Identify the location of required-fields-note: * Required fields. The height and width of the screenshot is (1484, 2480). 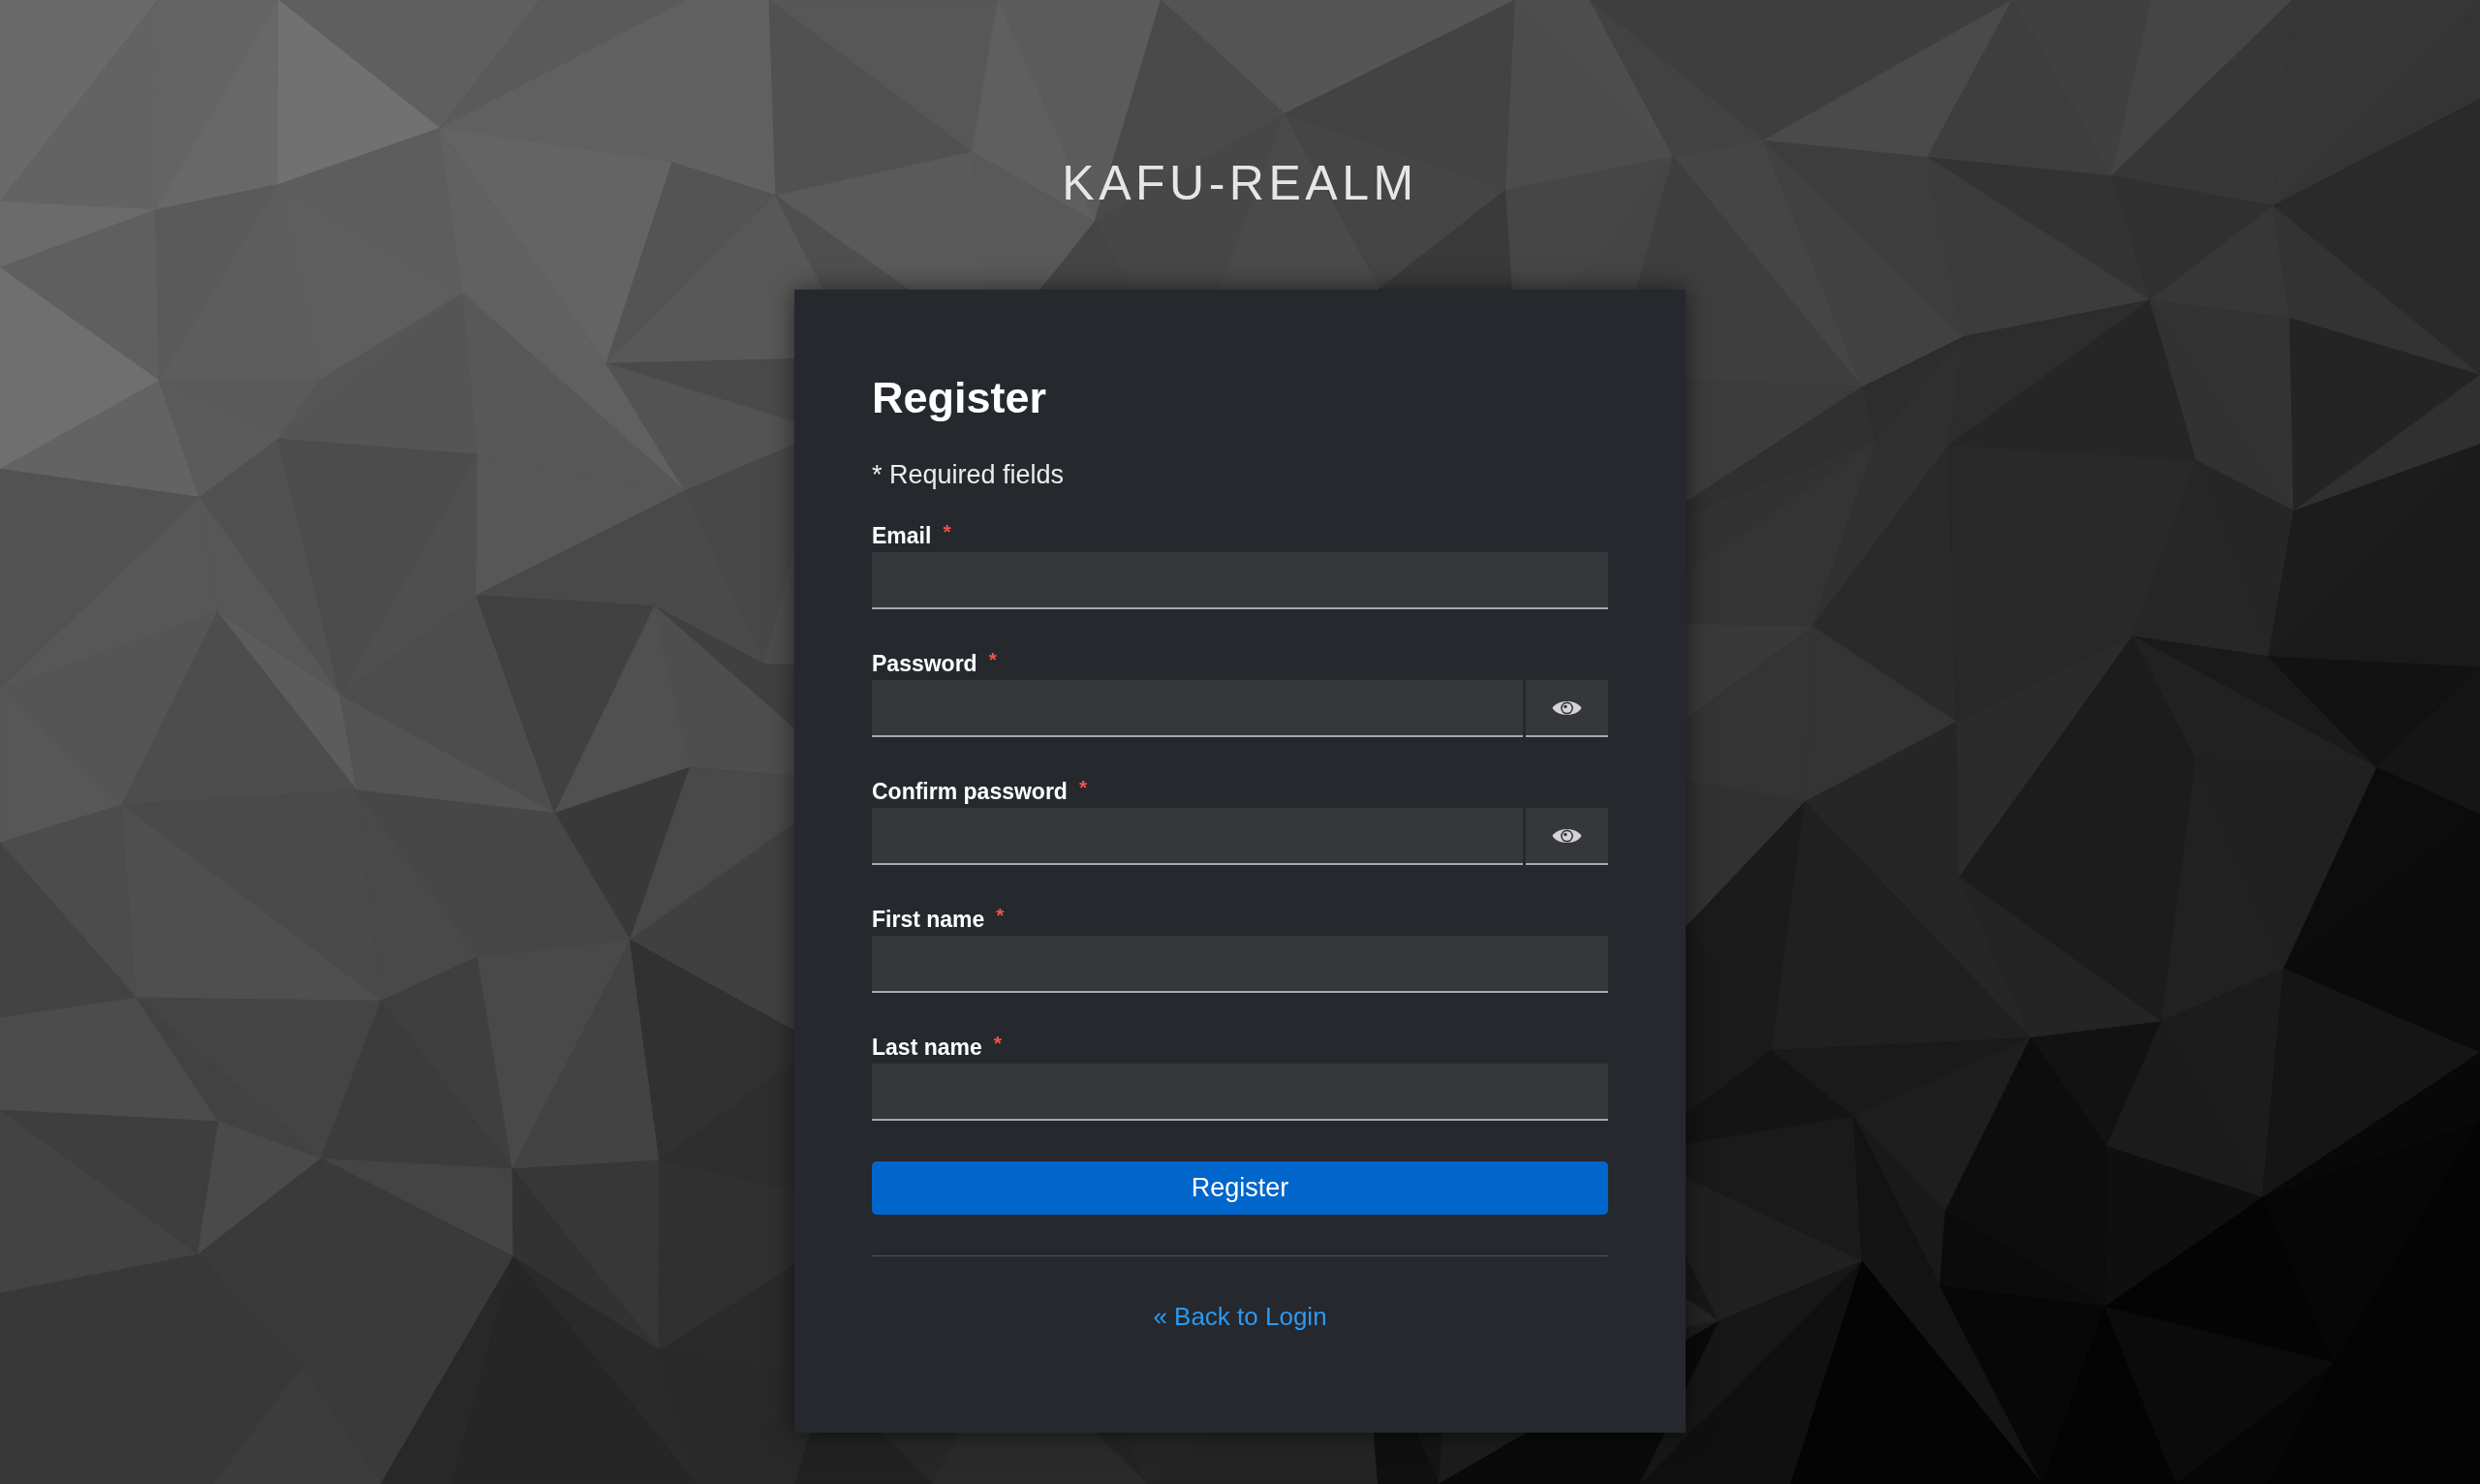
(968, 475).